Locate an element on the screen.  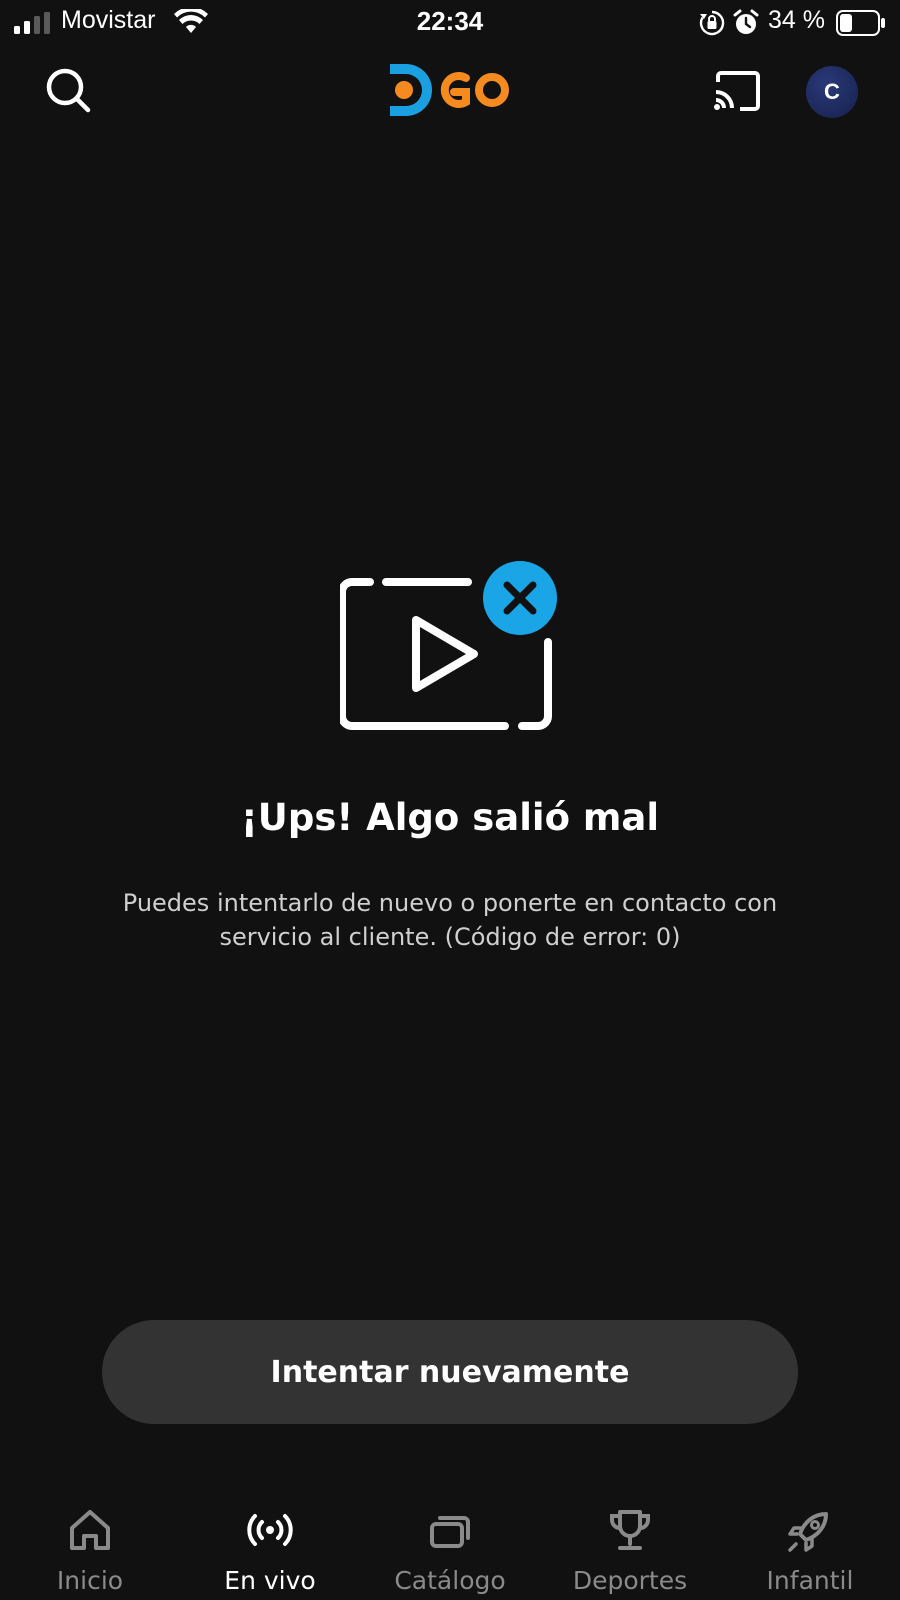
cast-icon is located at coordinates (737, 91).